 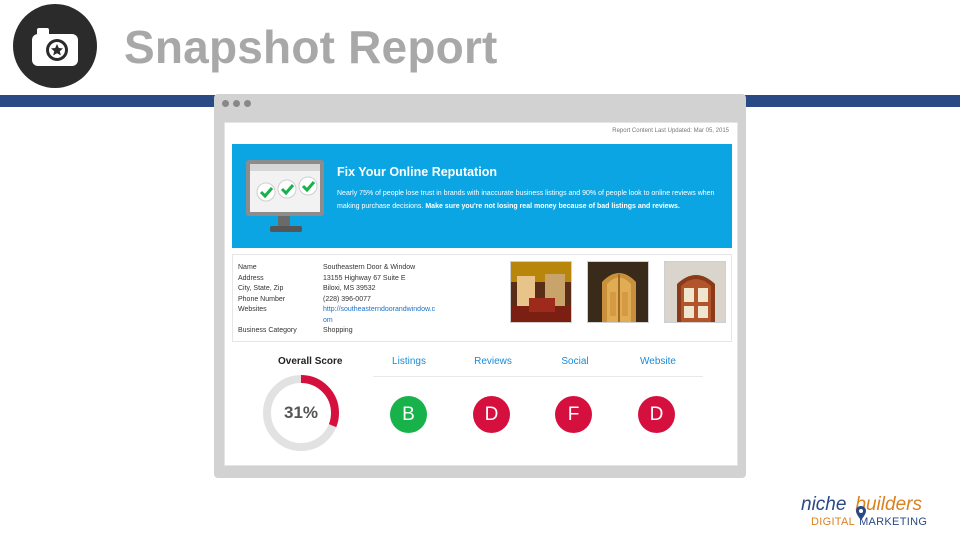 What do you see at coordinates (538, 376) in the screenshot?
I see `category-divider` at bounding box center [538, 376].